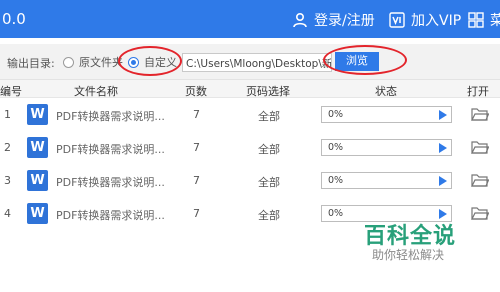  Describe the element at coordinates (344, 21) in the screenshot. I see `login-register-label: 登录/注册` at that location.